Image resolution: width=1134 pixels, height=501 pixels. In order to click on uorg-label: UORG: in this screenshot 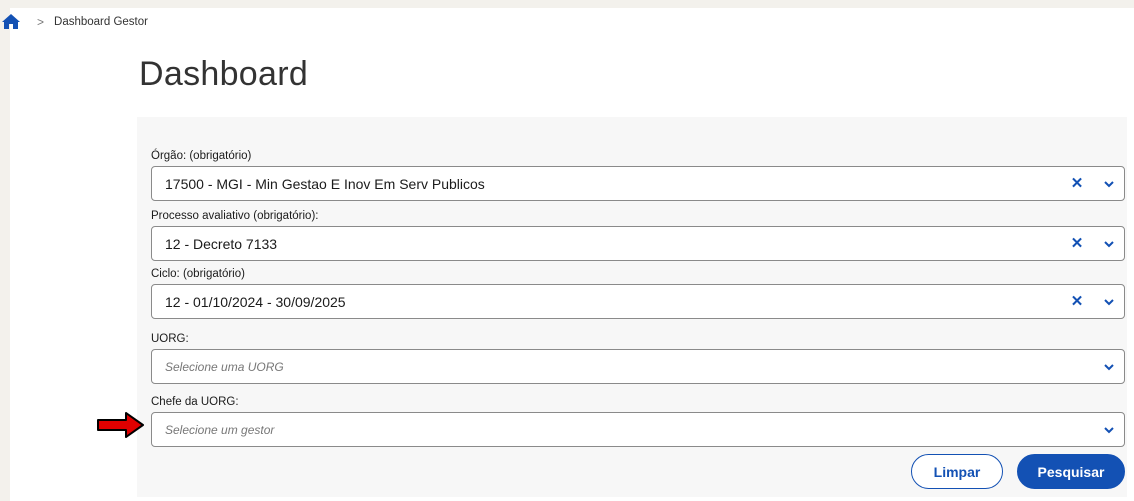, I will do `click(170, 339)`.